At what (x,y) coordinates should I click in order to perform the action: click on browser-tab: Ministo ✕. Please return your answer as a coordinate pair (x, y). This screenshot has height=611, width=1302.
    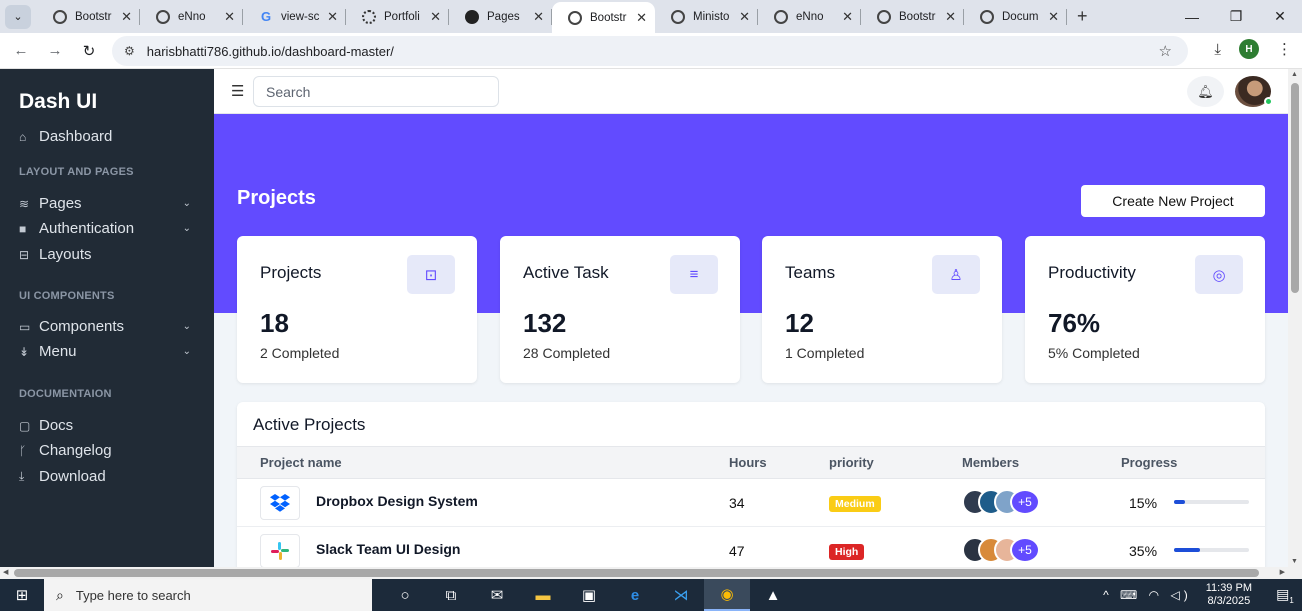
    Looking at the image, I should click on (706, 16).